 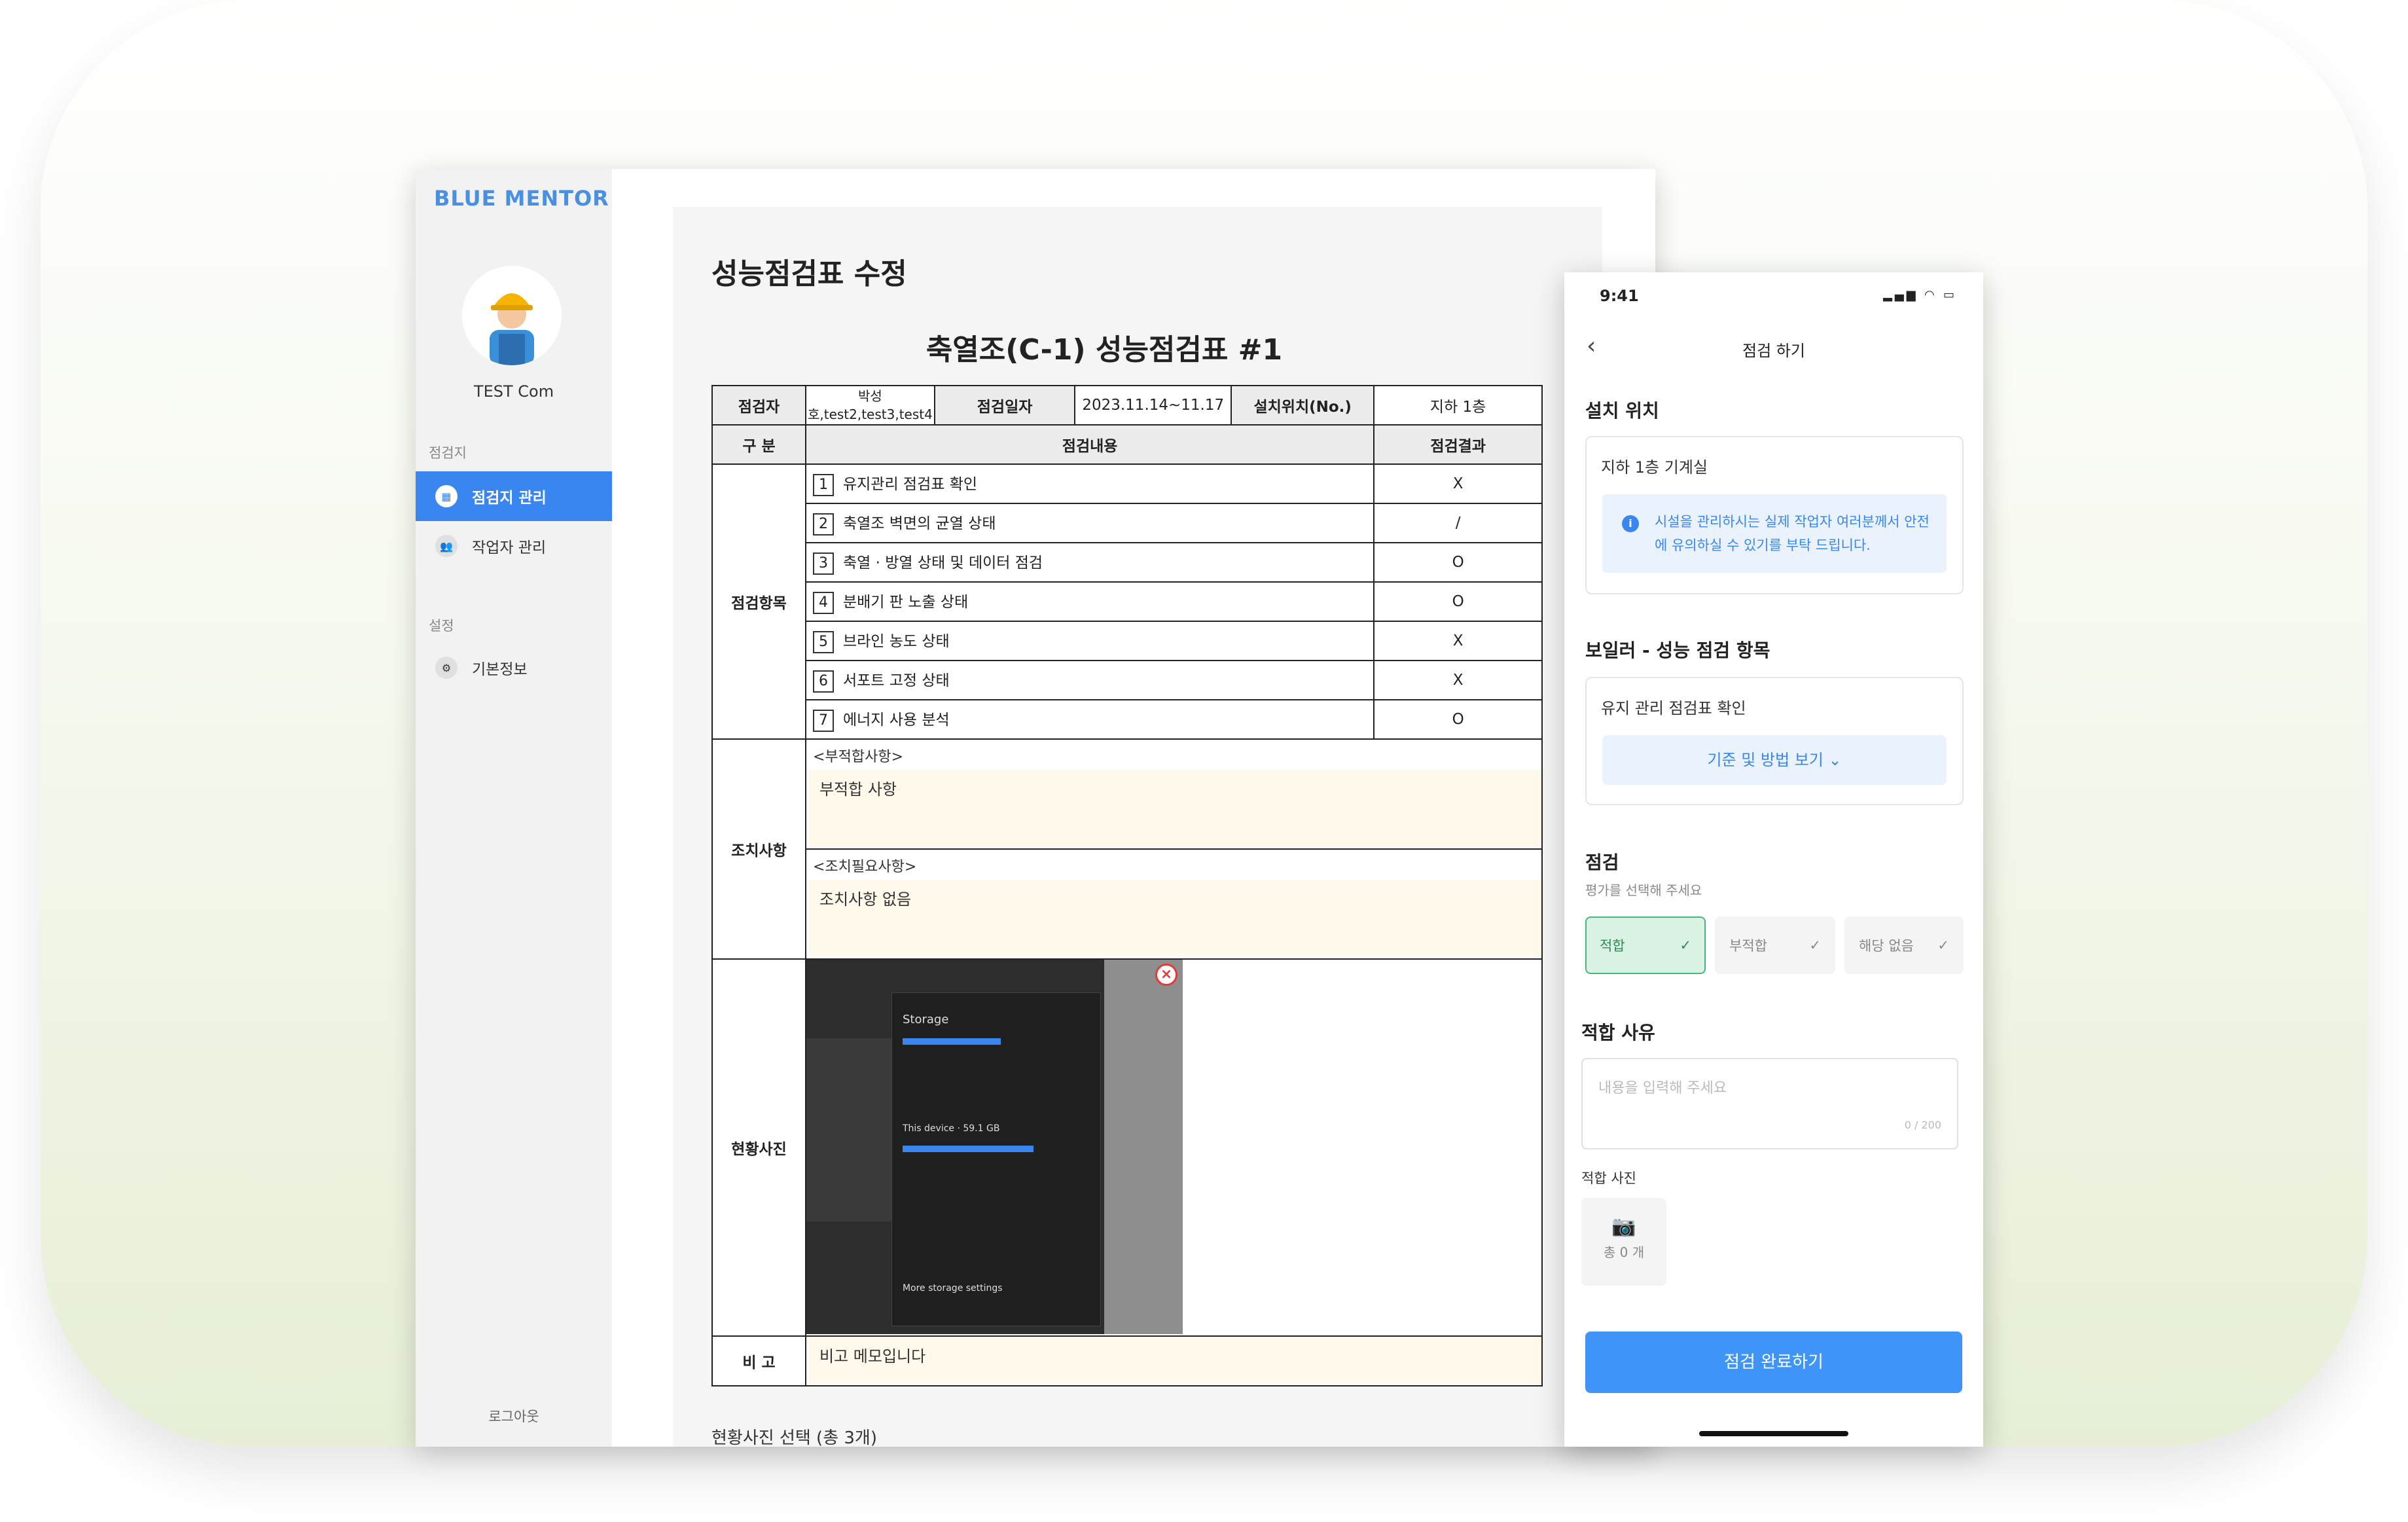 I want to click on actions-category: 조치사항, so click(x=758, y=849).